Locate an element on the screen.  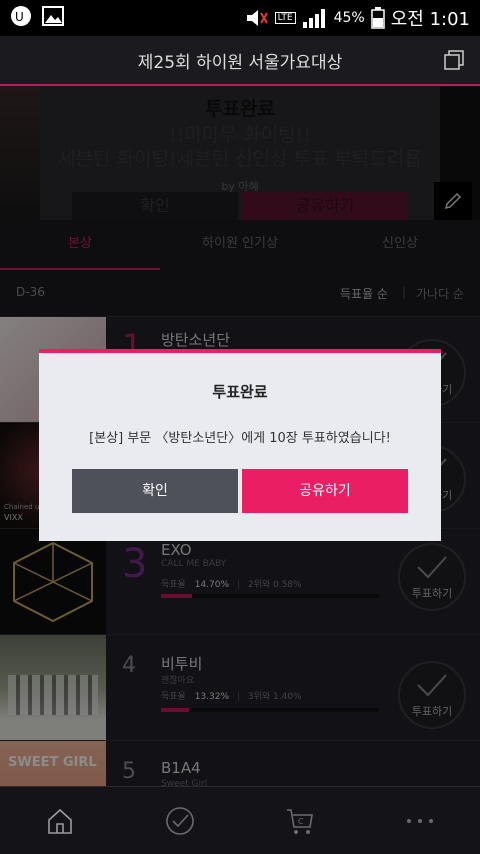
signal-icon is located at coordinates (313, 18).